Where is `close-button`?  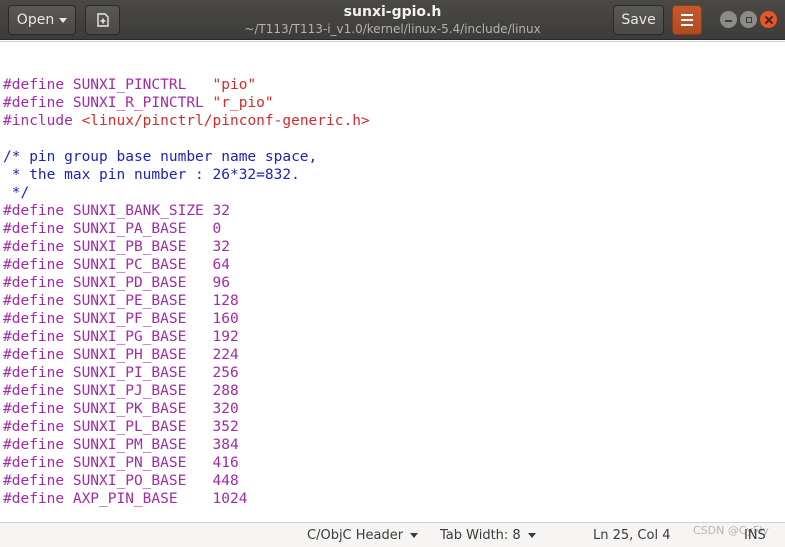 close-button is located at coordinates (768, 19).